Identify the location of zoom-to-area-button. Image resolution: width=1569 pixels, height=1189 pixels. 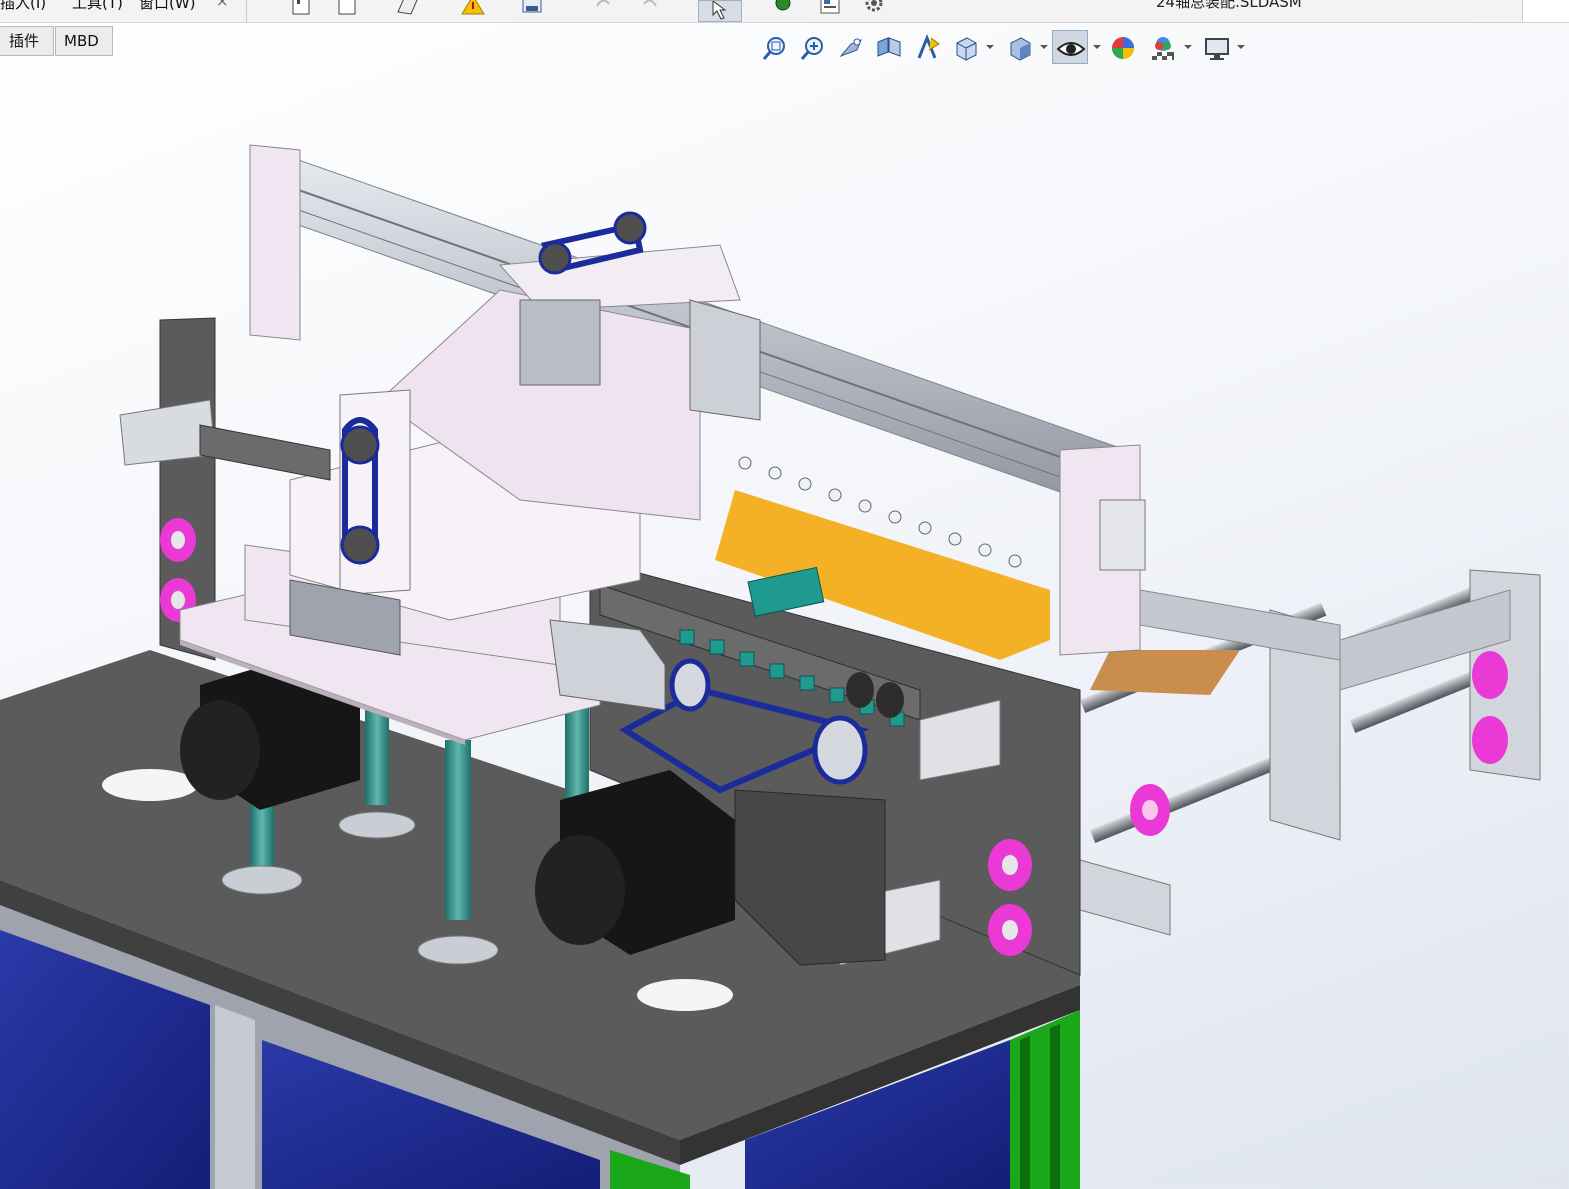
(812, 47).